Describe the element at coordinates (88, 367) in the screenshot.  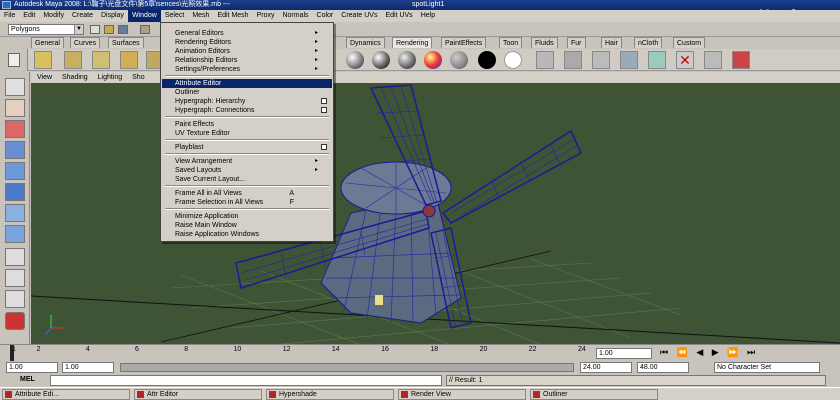
I see `playback-start-field: 1.00` at that location.